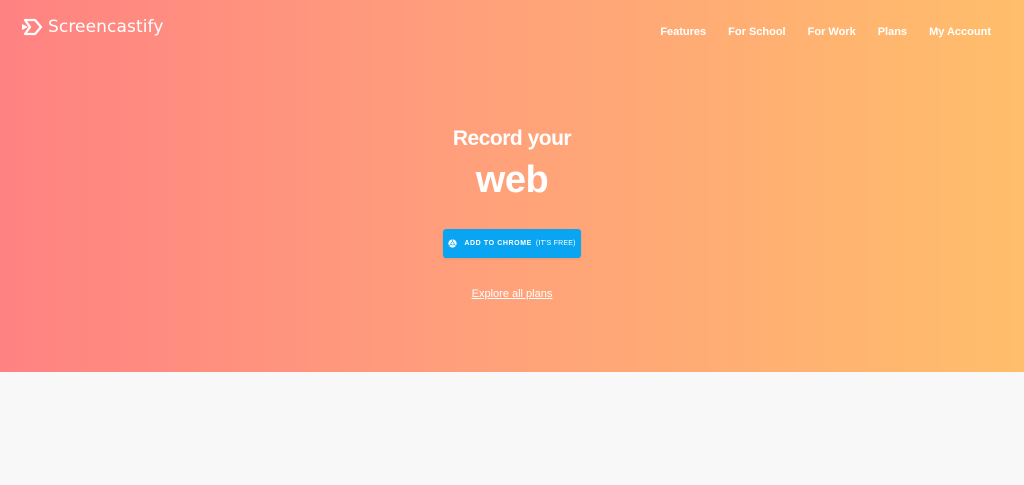 This screenshot has height=485, width=1024. I want to click on screencastify-logo-icon, so click(32, 27).